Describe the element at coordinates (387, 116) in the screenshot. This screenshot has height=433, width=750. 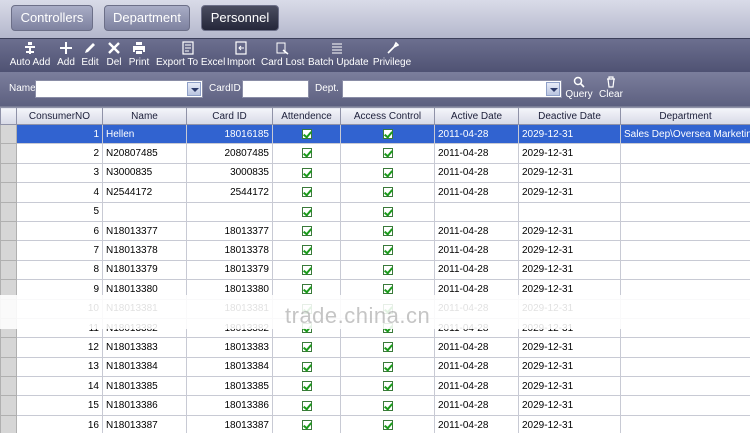
I see `column-header: Access Control` at that location.